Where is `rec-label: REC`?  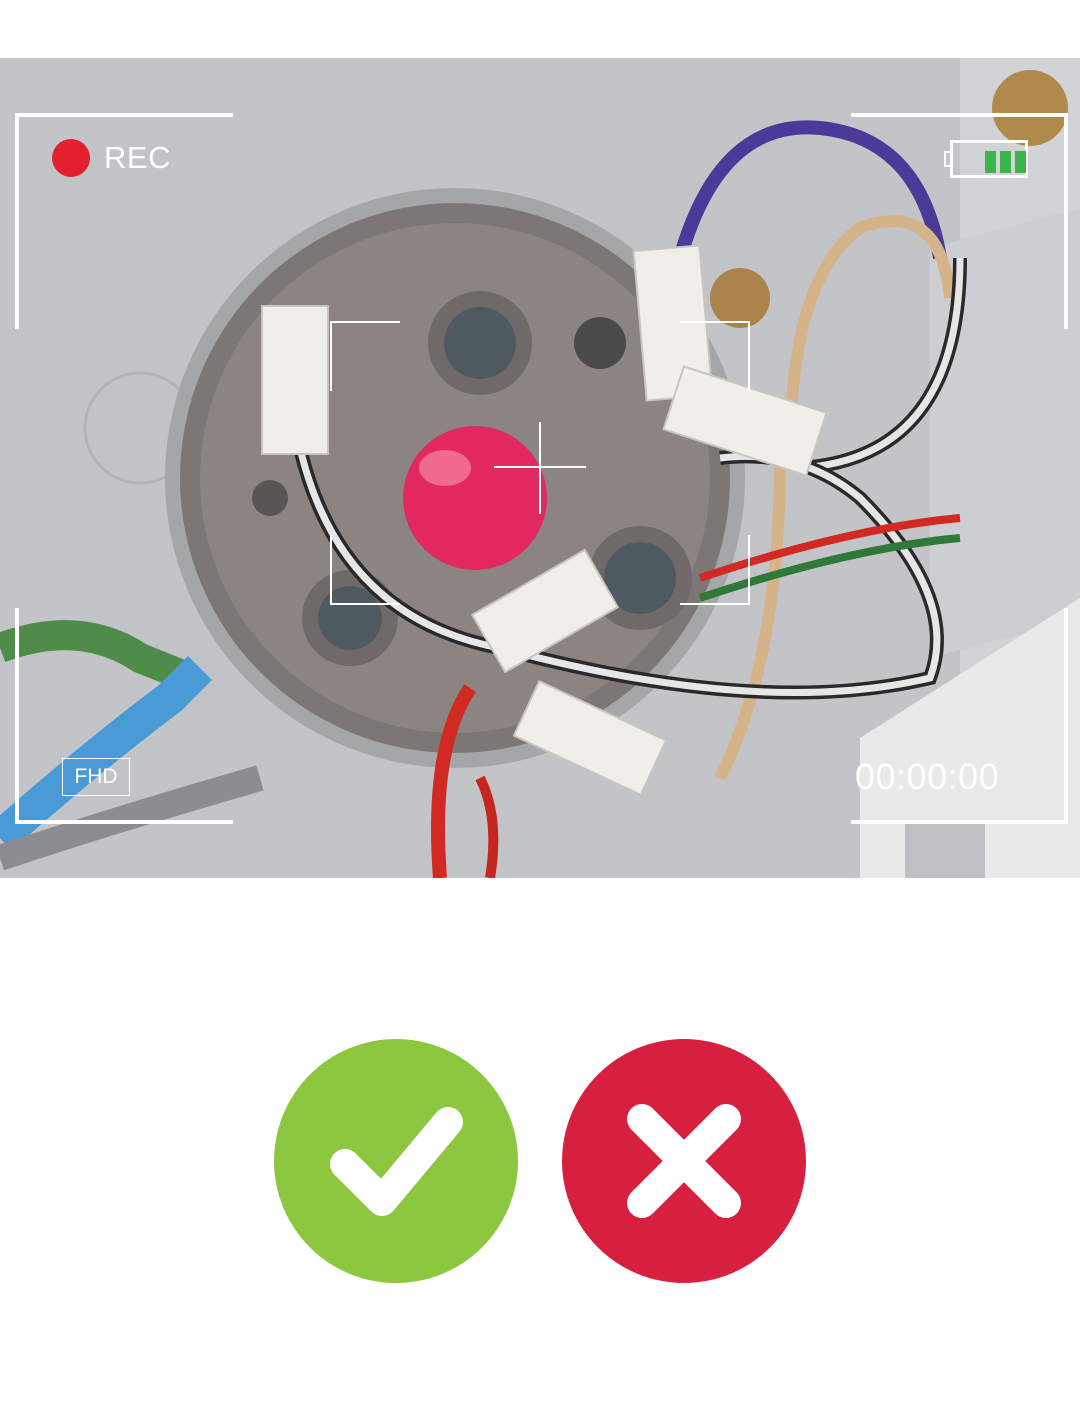 rec-label: REC is located at coordinates (137, 157).